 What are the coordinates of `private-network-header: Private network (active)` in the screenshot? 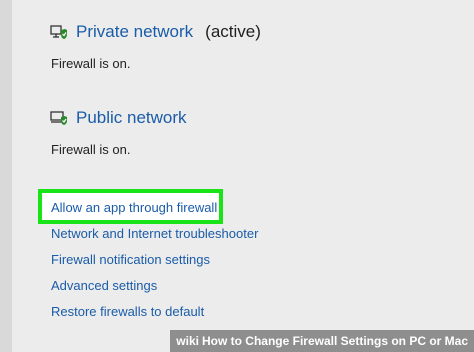 It's located at (155, 32).